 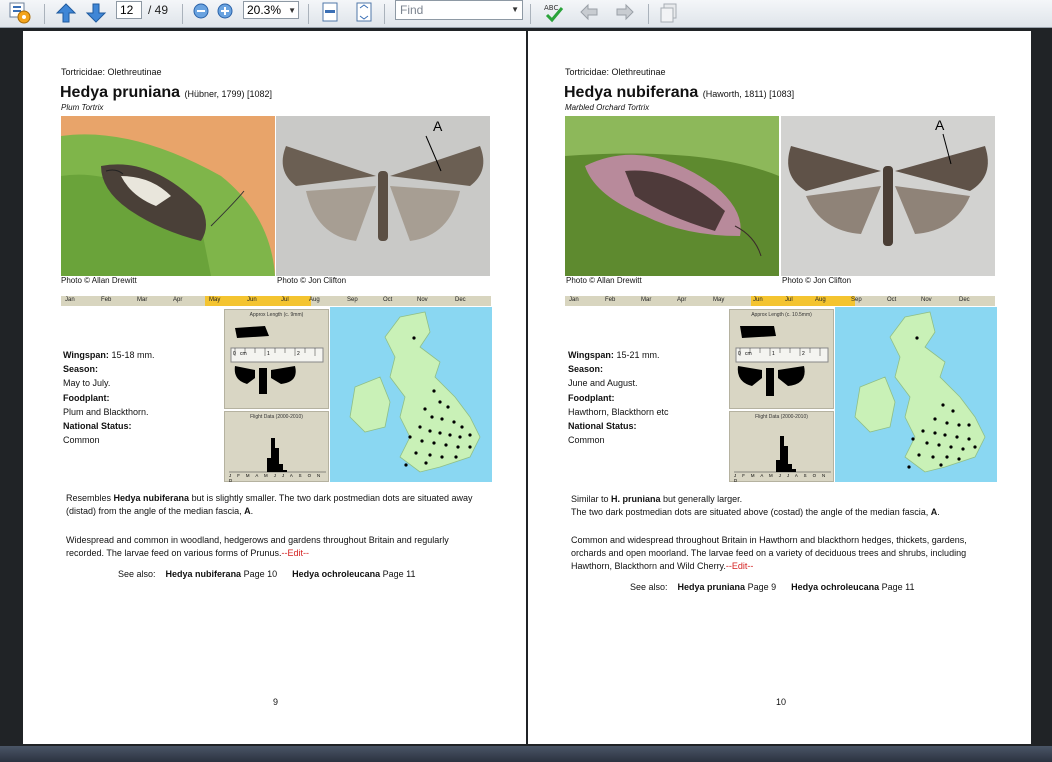 I want to click on see-also-label: See also:, so click(x=137, y=574).